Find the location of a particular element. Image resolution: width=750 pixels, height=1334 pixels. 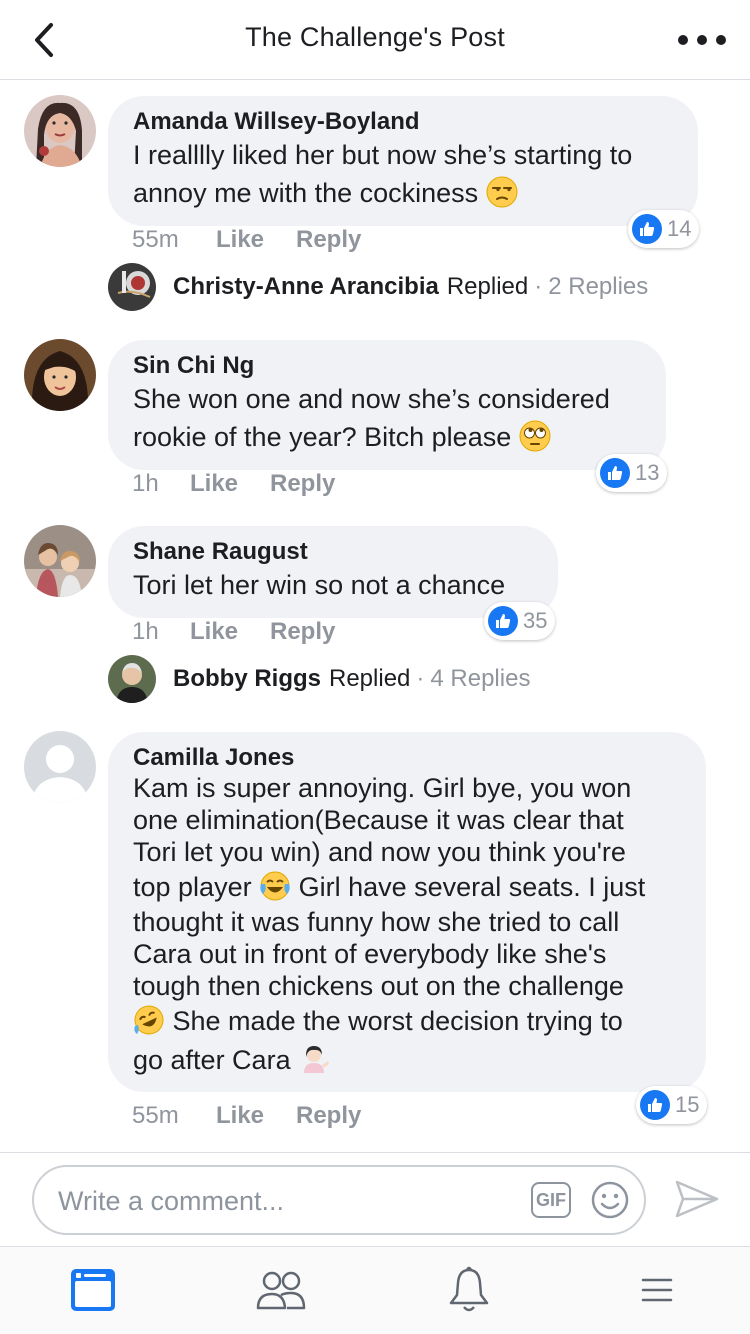

comment-composer: Write a comment... GIF is located at coordinates (375, 1199).